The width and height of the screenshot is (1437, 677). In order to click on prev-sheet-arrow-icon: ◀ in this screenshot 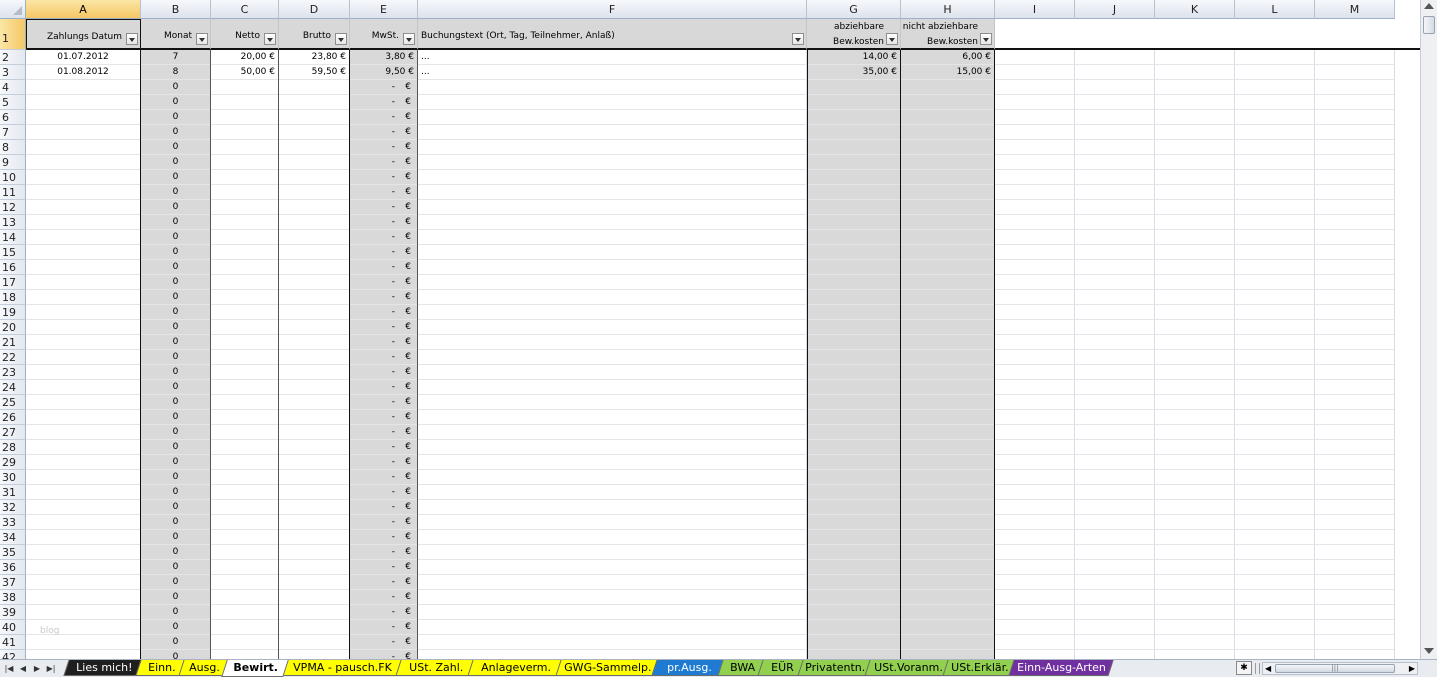, I will do `click(23, 669)`.